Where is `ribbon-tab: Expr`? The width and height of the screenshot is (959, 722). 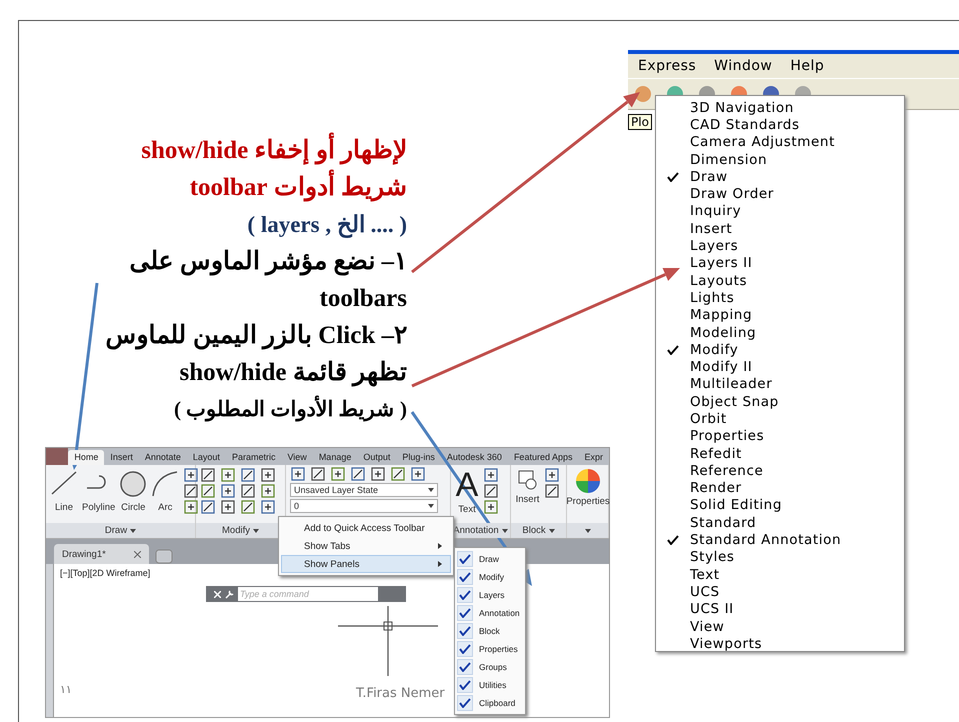
ribbon-tab: Expr is located at coordinates (593, 457).